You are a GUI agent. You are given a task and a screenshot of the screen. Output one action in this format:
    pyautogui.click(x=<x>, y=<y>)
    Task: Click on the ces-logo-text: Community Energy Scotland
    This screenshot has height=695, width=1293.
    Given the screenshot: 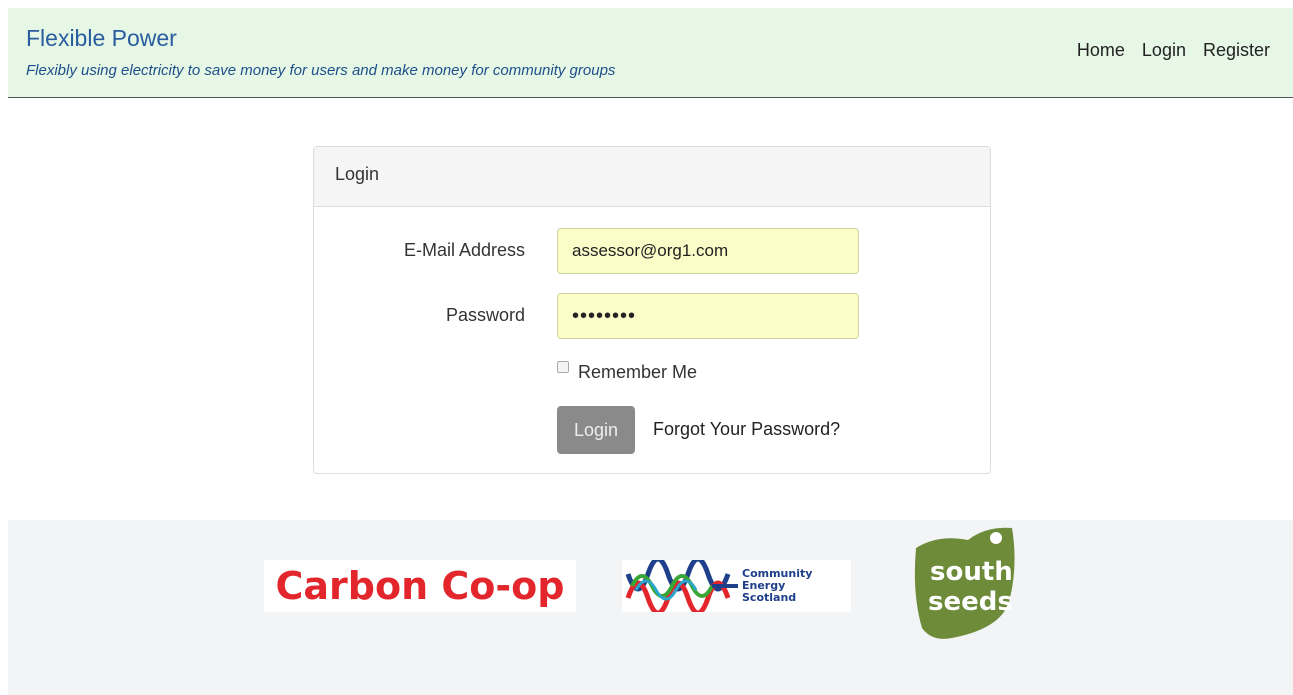 What is the action you would take?
    pyautogui.click(x=777, y=585)
    